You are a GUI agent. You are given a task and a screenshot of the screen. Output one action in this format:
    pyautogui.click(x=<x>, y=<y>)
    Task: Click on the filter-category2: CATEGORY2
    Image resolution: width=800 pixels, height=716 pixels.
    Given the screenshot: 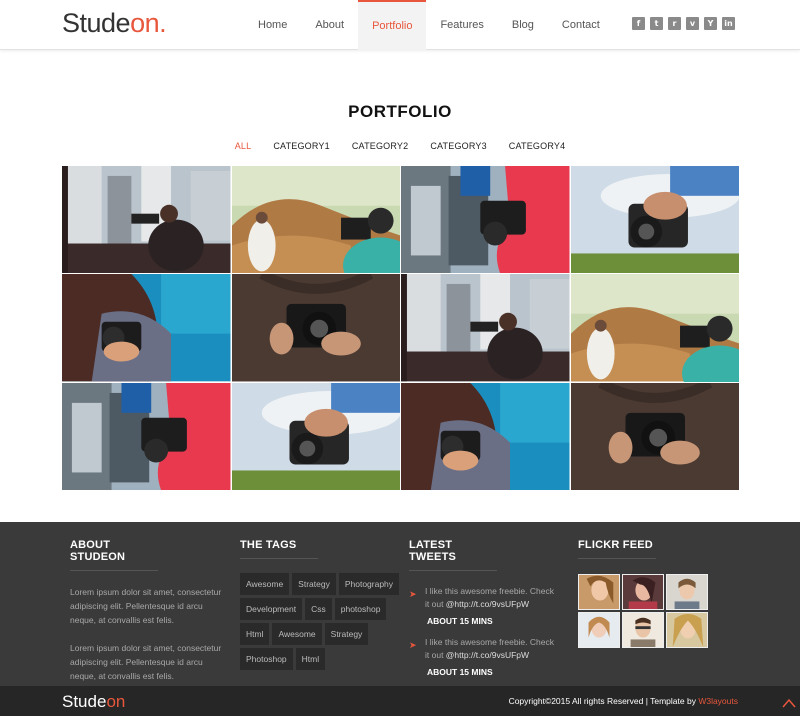 What is the action you would take?
    pyautogui.click(x=380, y=146)
    